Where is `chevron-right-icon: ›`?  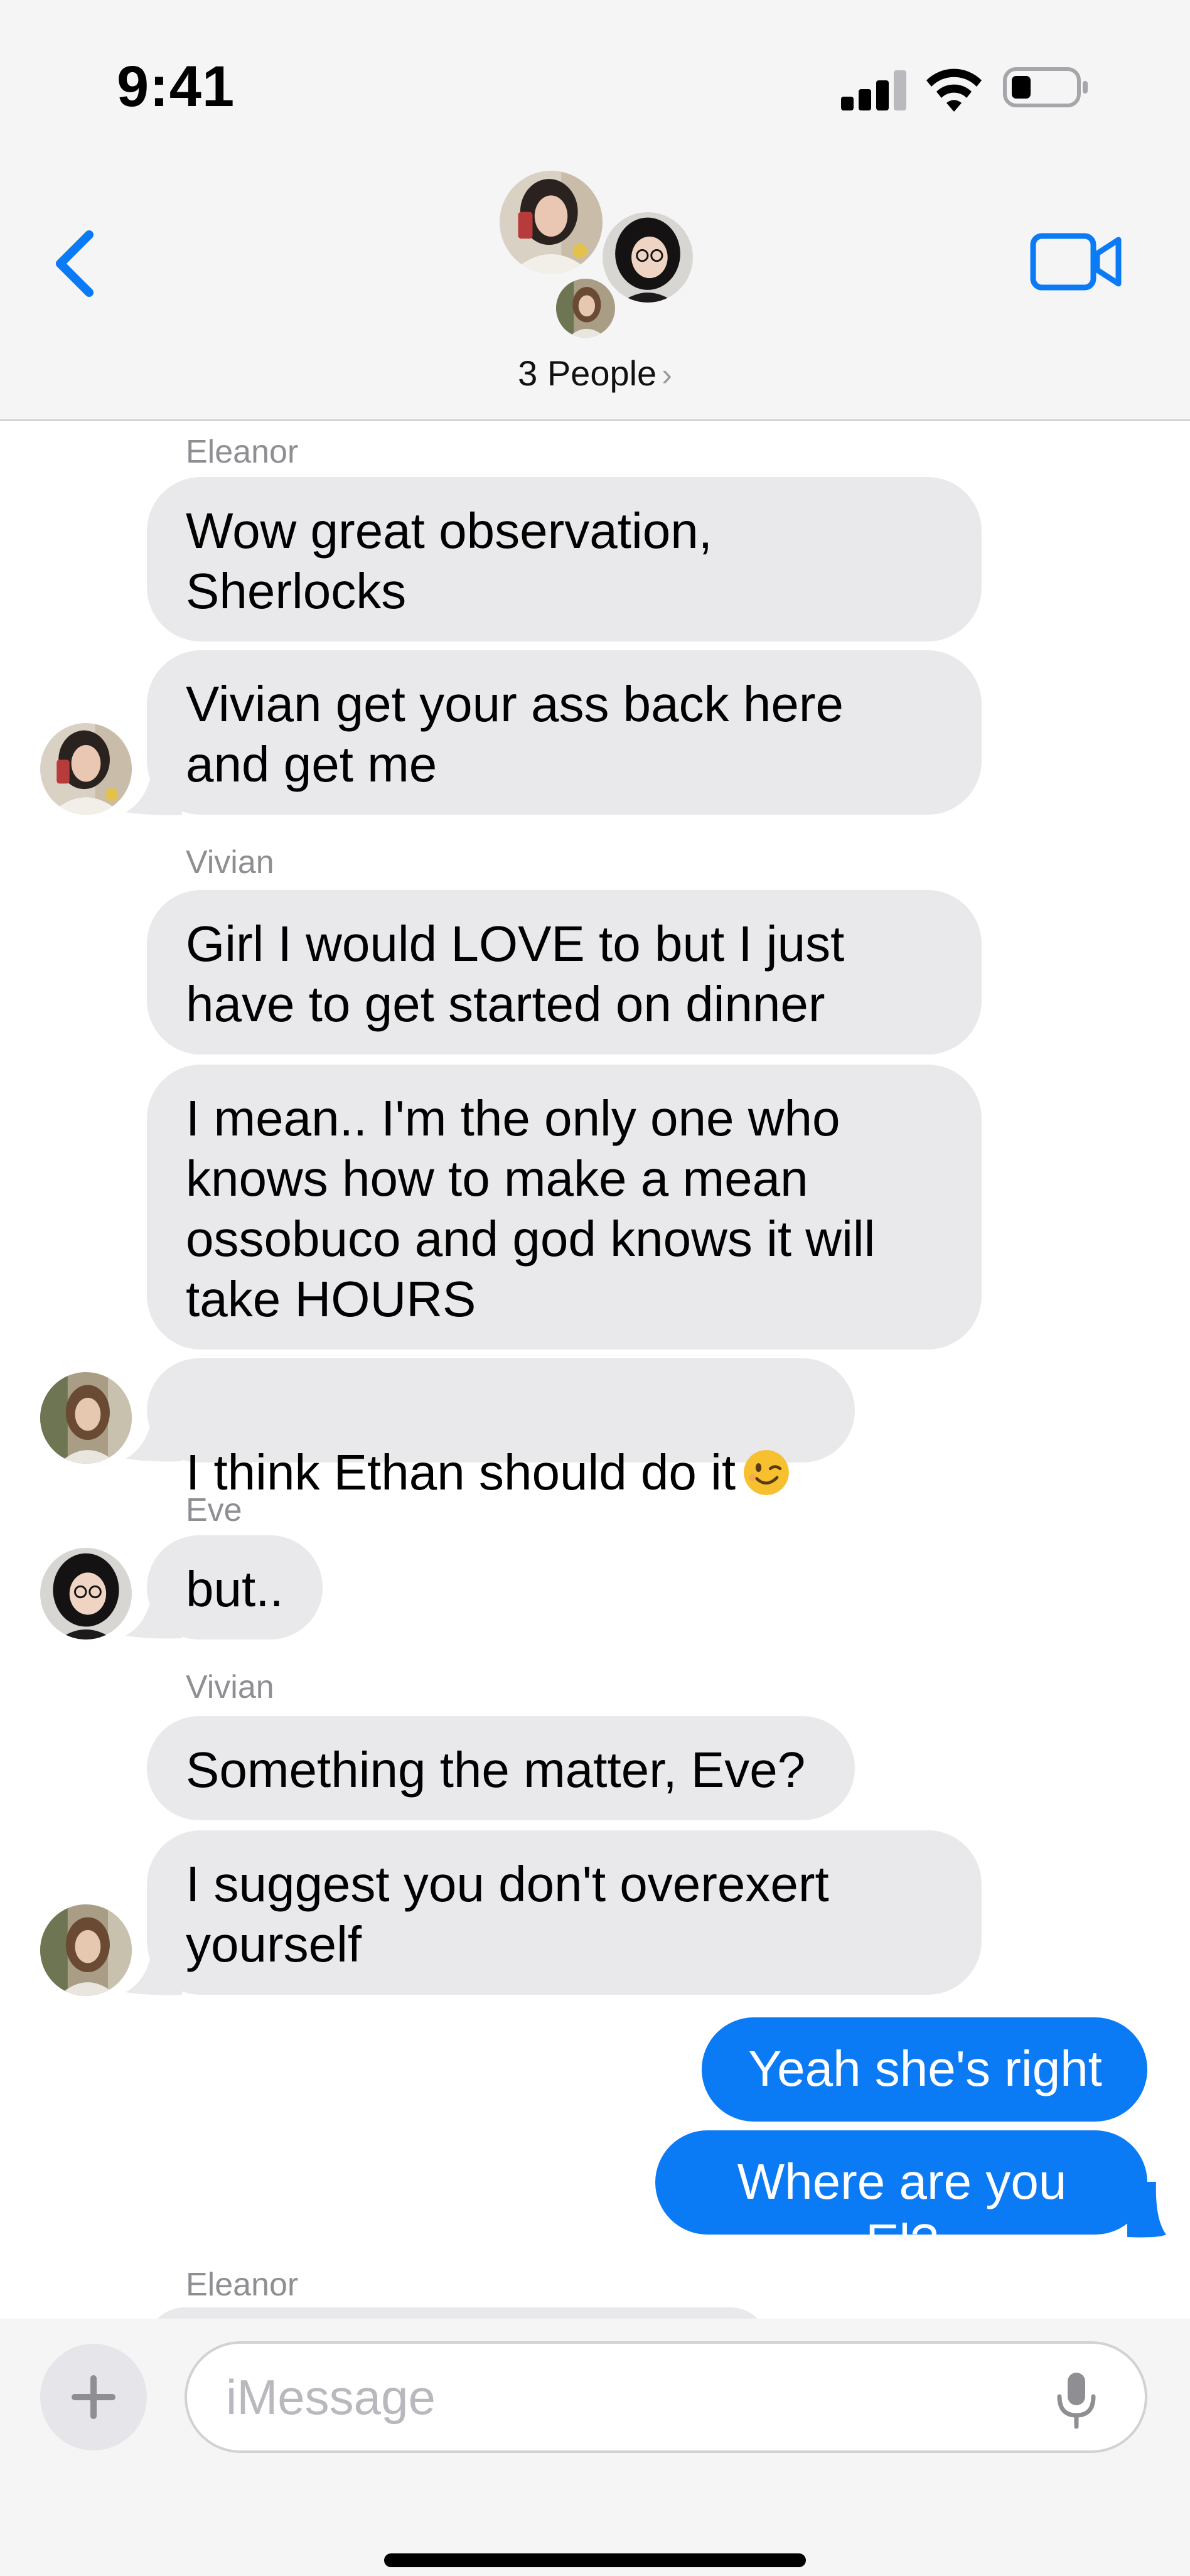
chevron-right-icon: › is located at coordinates (667, 374).